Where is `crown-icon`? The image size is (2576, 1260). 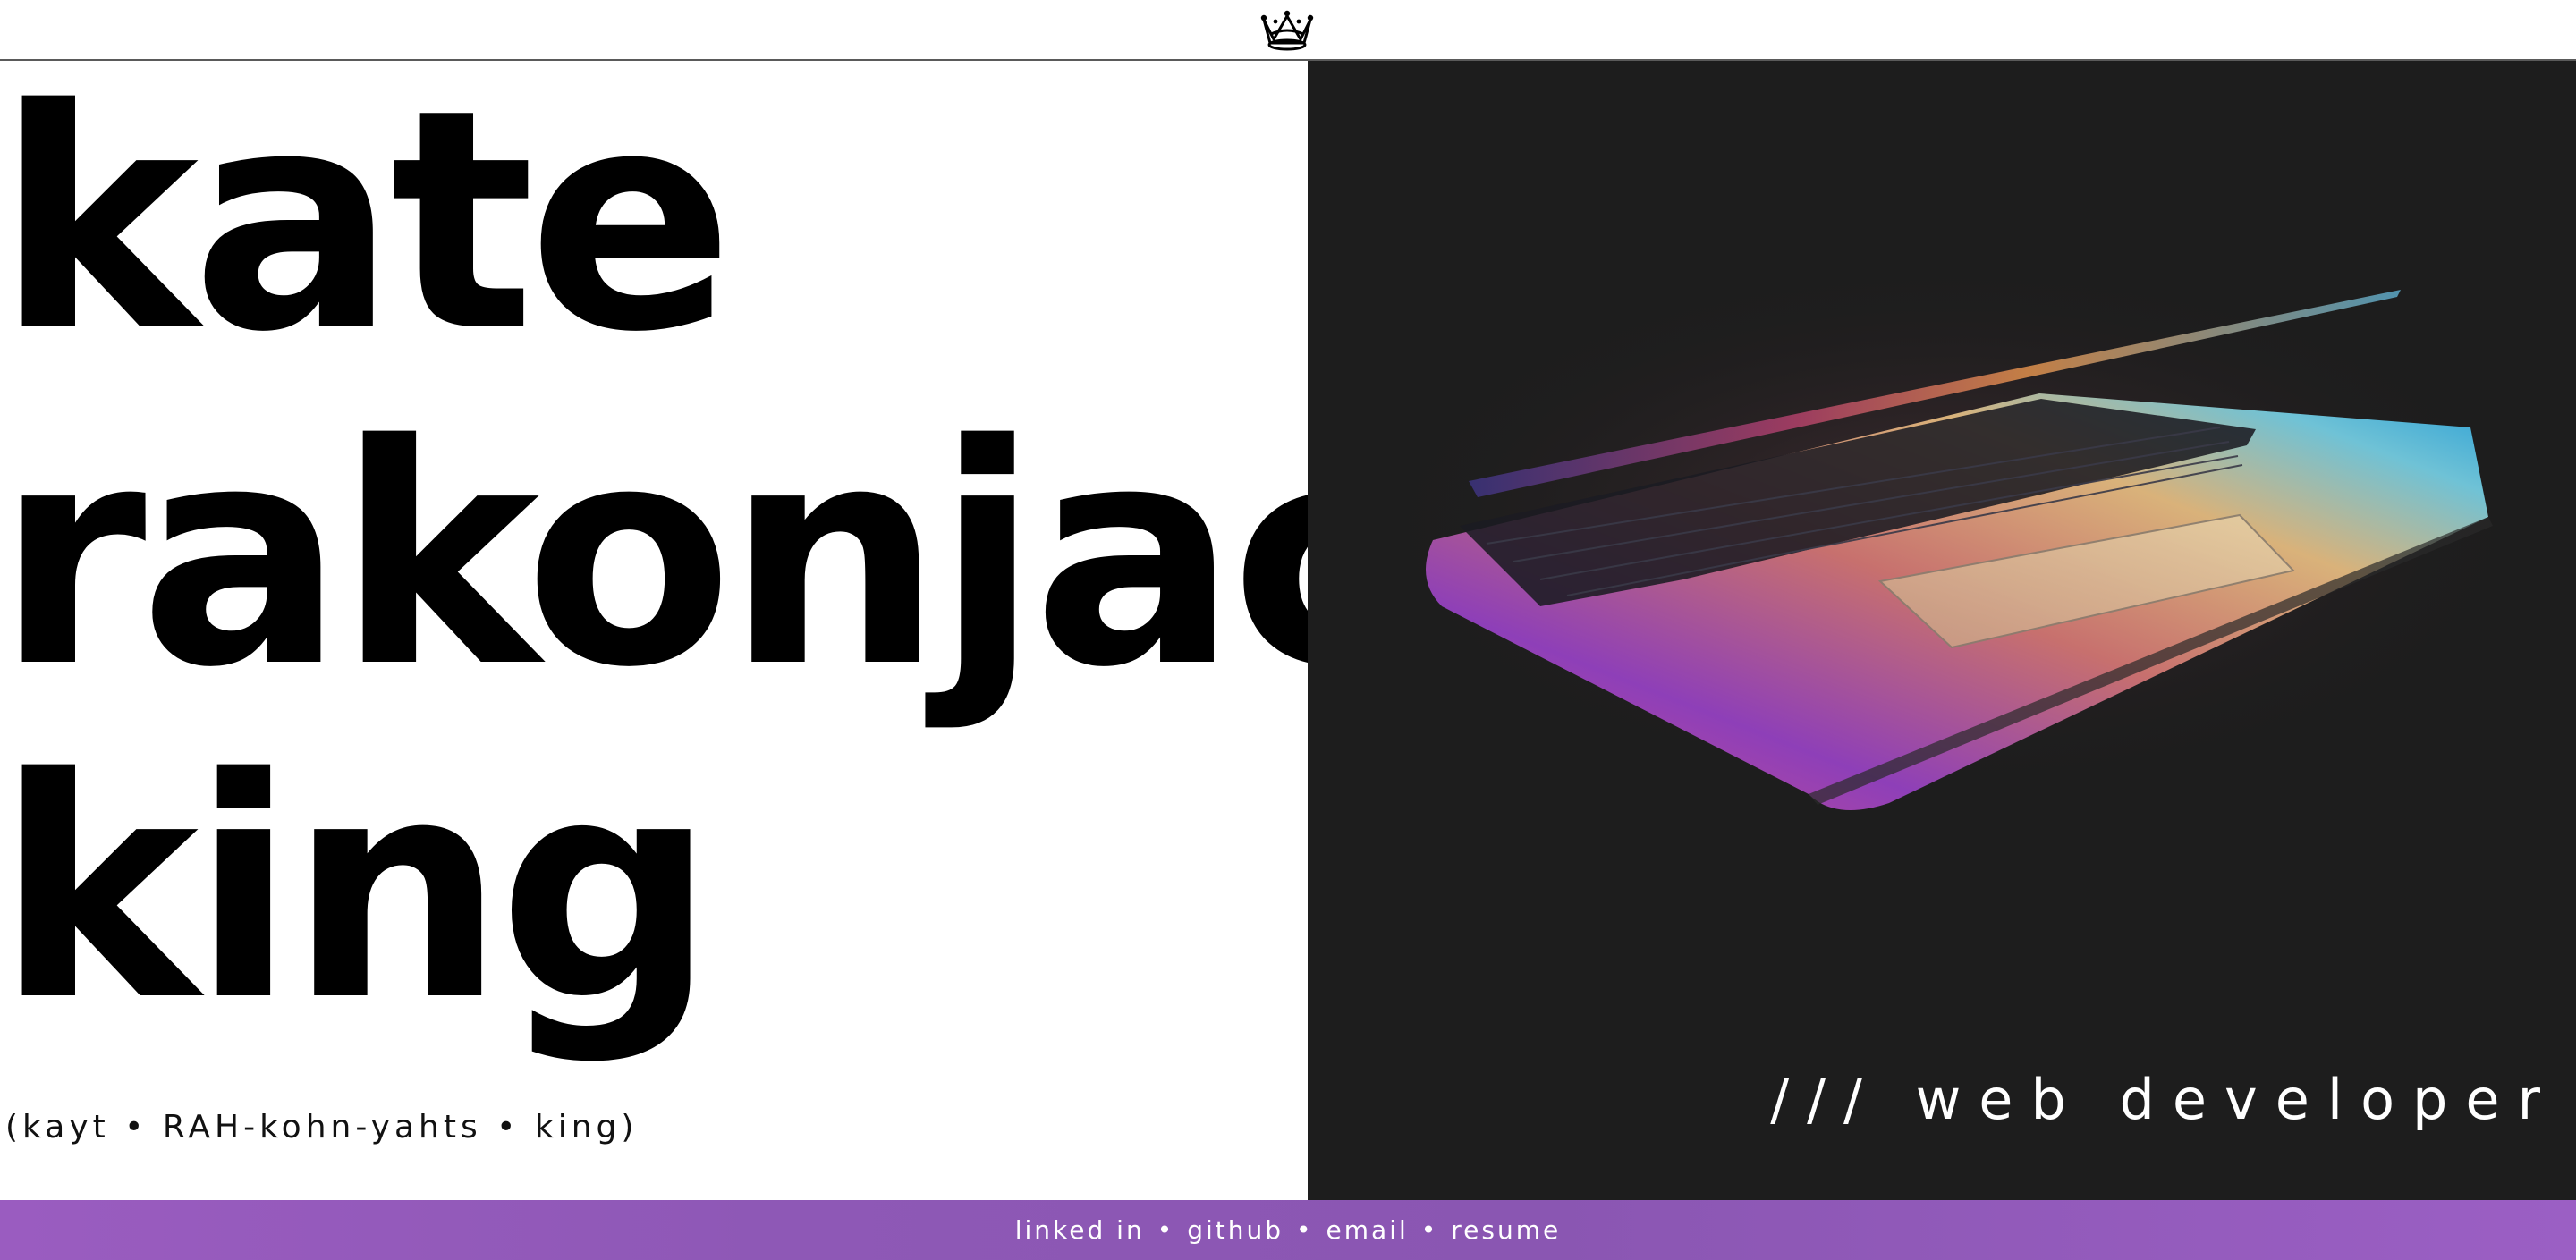 crown-icon is located at coordinates (1287, 28).